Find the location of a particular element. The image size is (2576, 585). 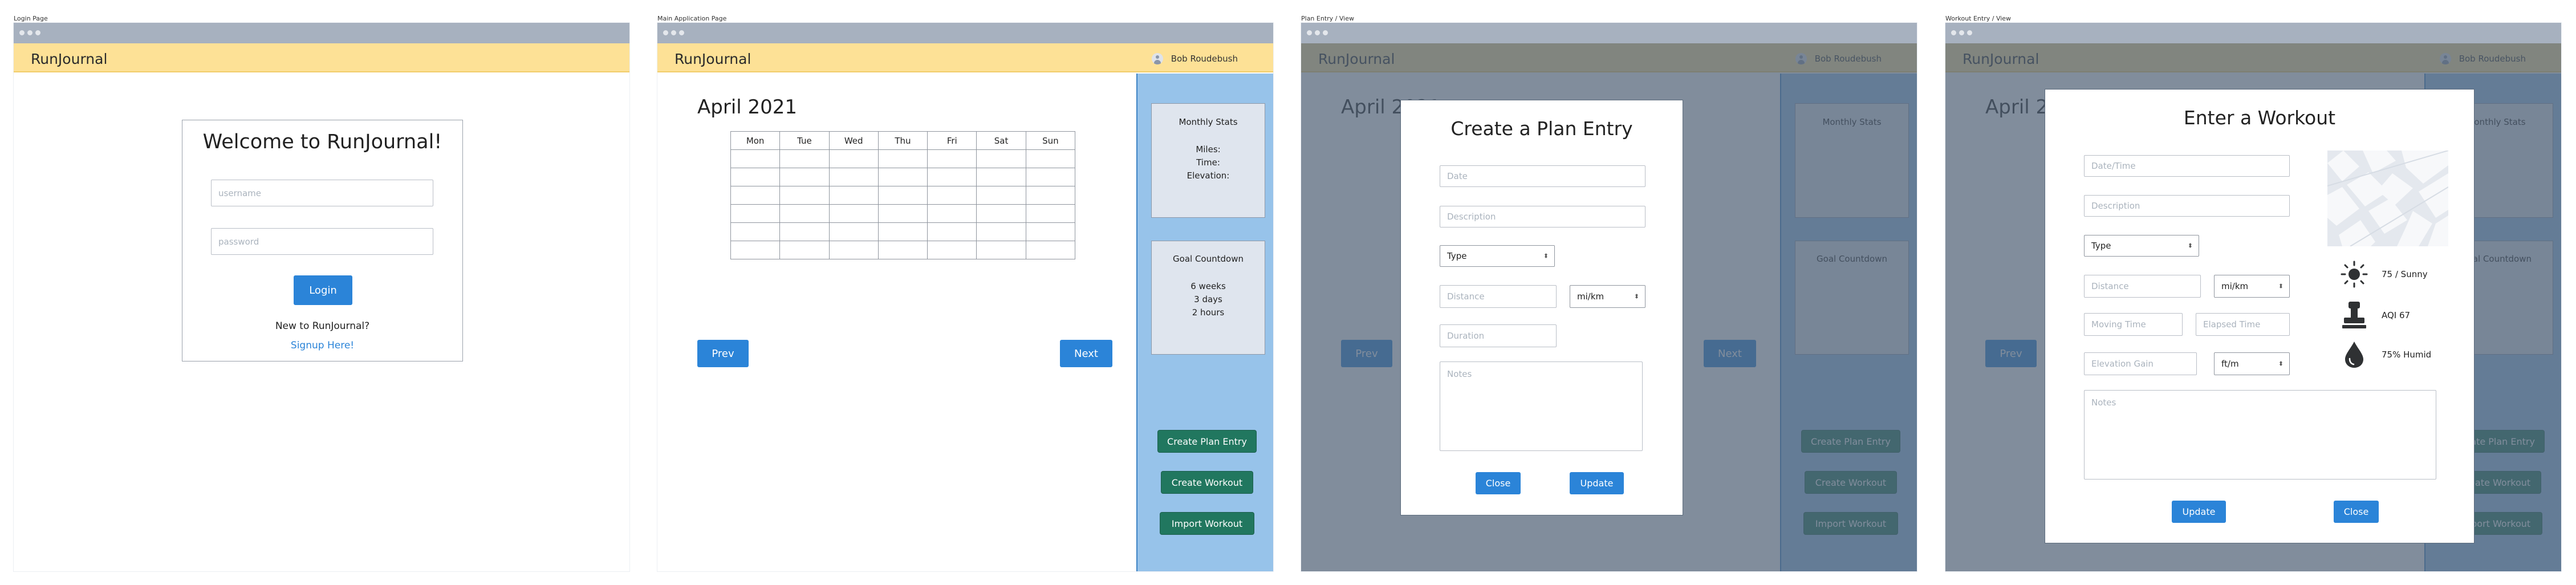

next-month-button: Next is located at coordinates (1086, 353).